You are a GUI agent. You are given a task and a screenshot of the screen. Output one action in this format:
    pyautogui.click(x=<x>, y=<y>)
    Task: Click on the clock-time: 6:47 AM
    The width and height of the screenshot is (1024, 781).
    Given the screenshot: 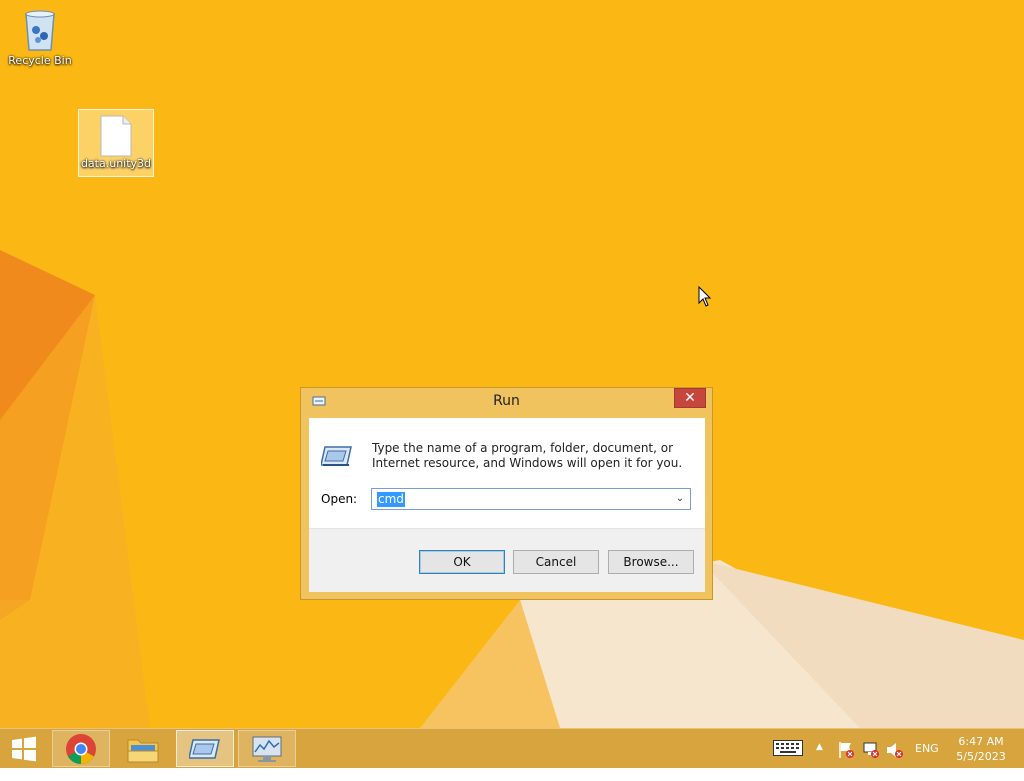 What is the action you would take?
    pyautogui.click(x=981, y=741)
    